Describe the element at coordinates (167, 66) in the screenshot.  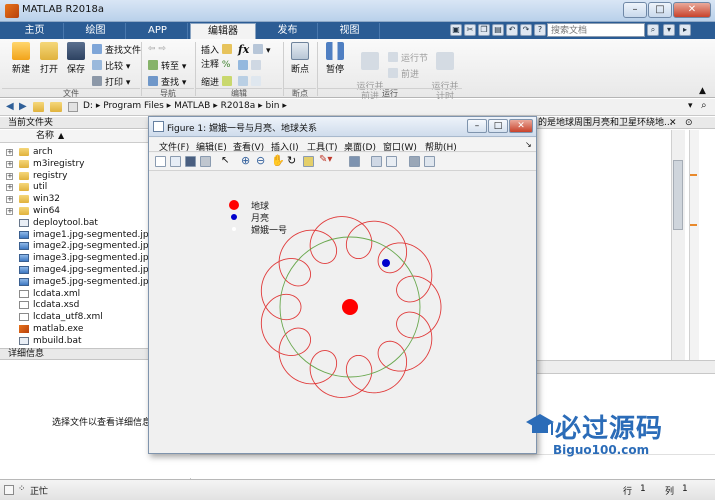
I see `goto-button: 转至 ▾` at that location.